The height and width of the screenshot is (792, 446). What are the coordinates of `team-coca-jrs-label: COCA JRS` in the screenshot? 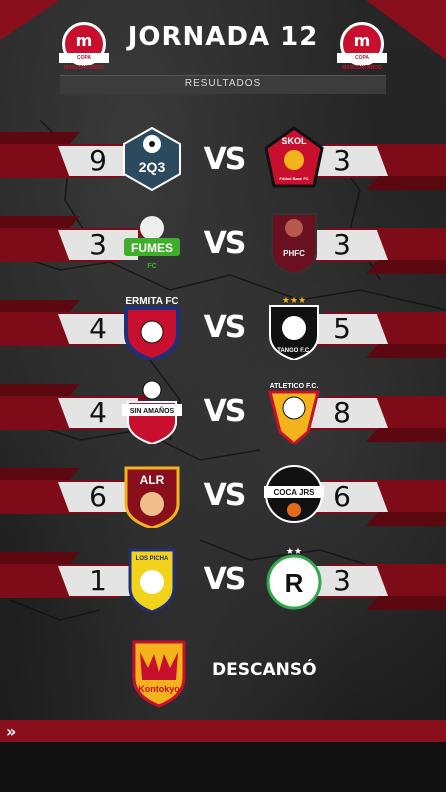 It's located at (294, 492).